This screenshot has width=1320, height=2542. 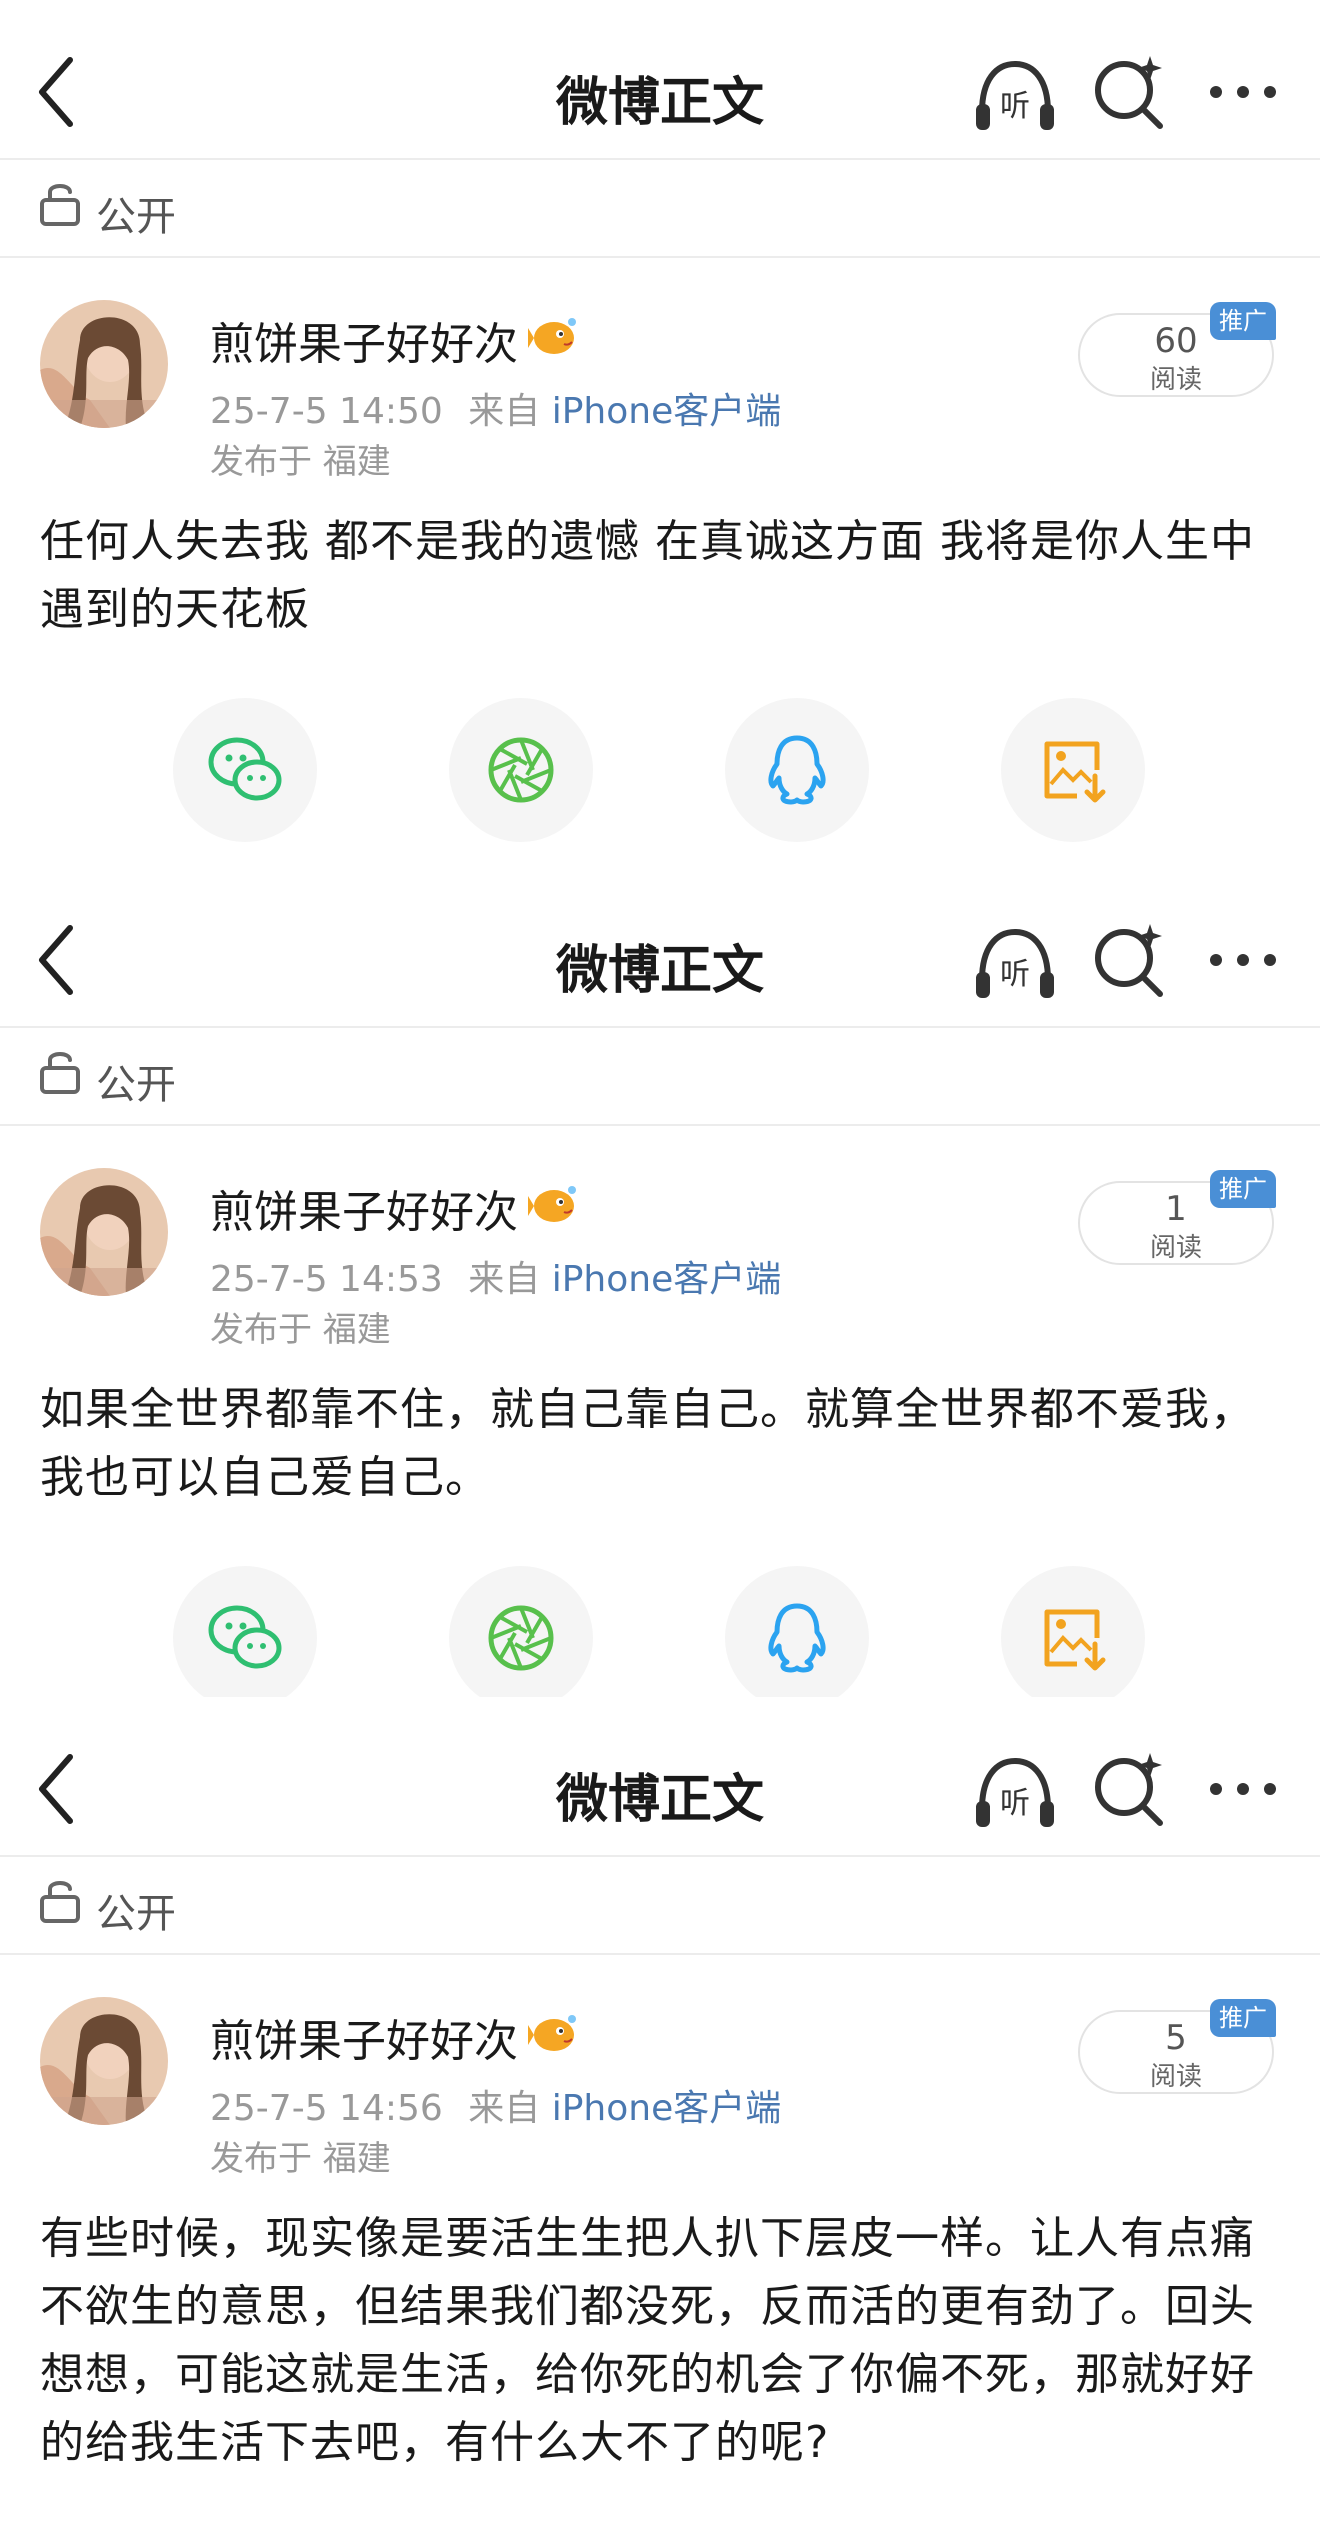 I want to click on post-time: 25-7-5 14:50, so click(x=326, y=411).